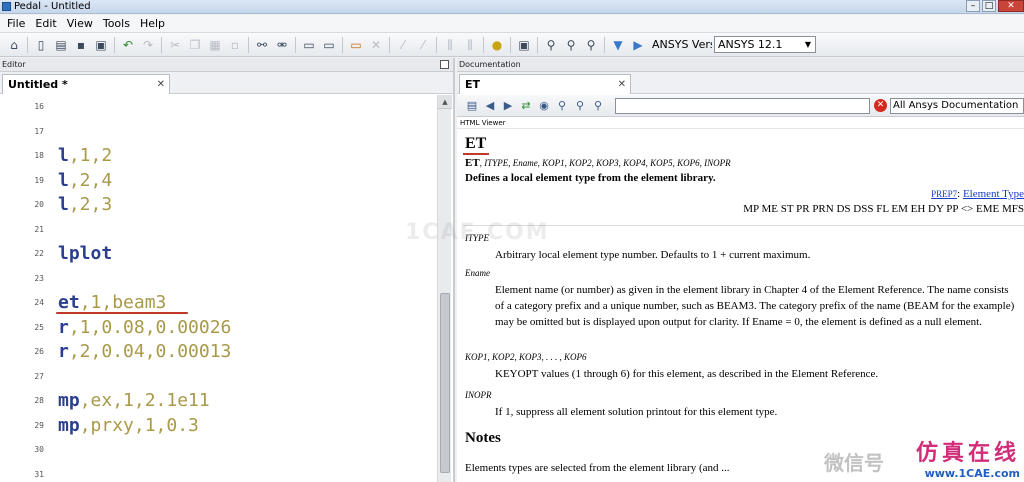 The image size is (1024, 482). What do you see at coordinates (376, 45) in the screenshot?
I see `clear-bookmark-icon: ✕` at bounding box center [376, 45].